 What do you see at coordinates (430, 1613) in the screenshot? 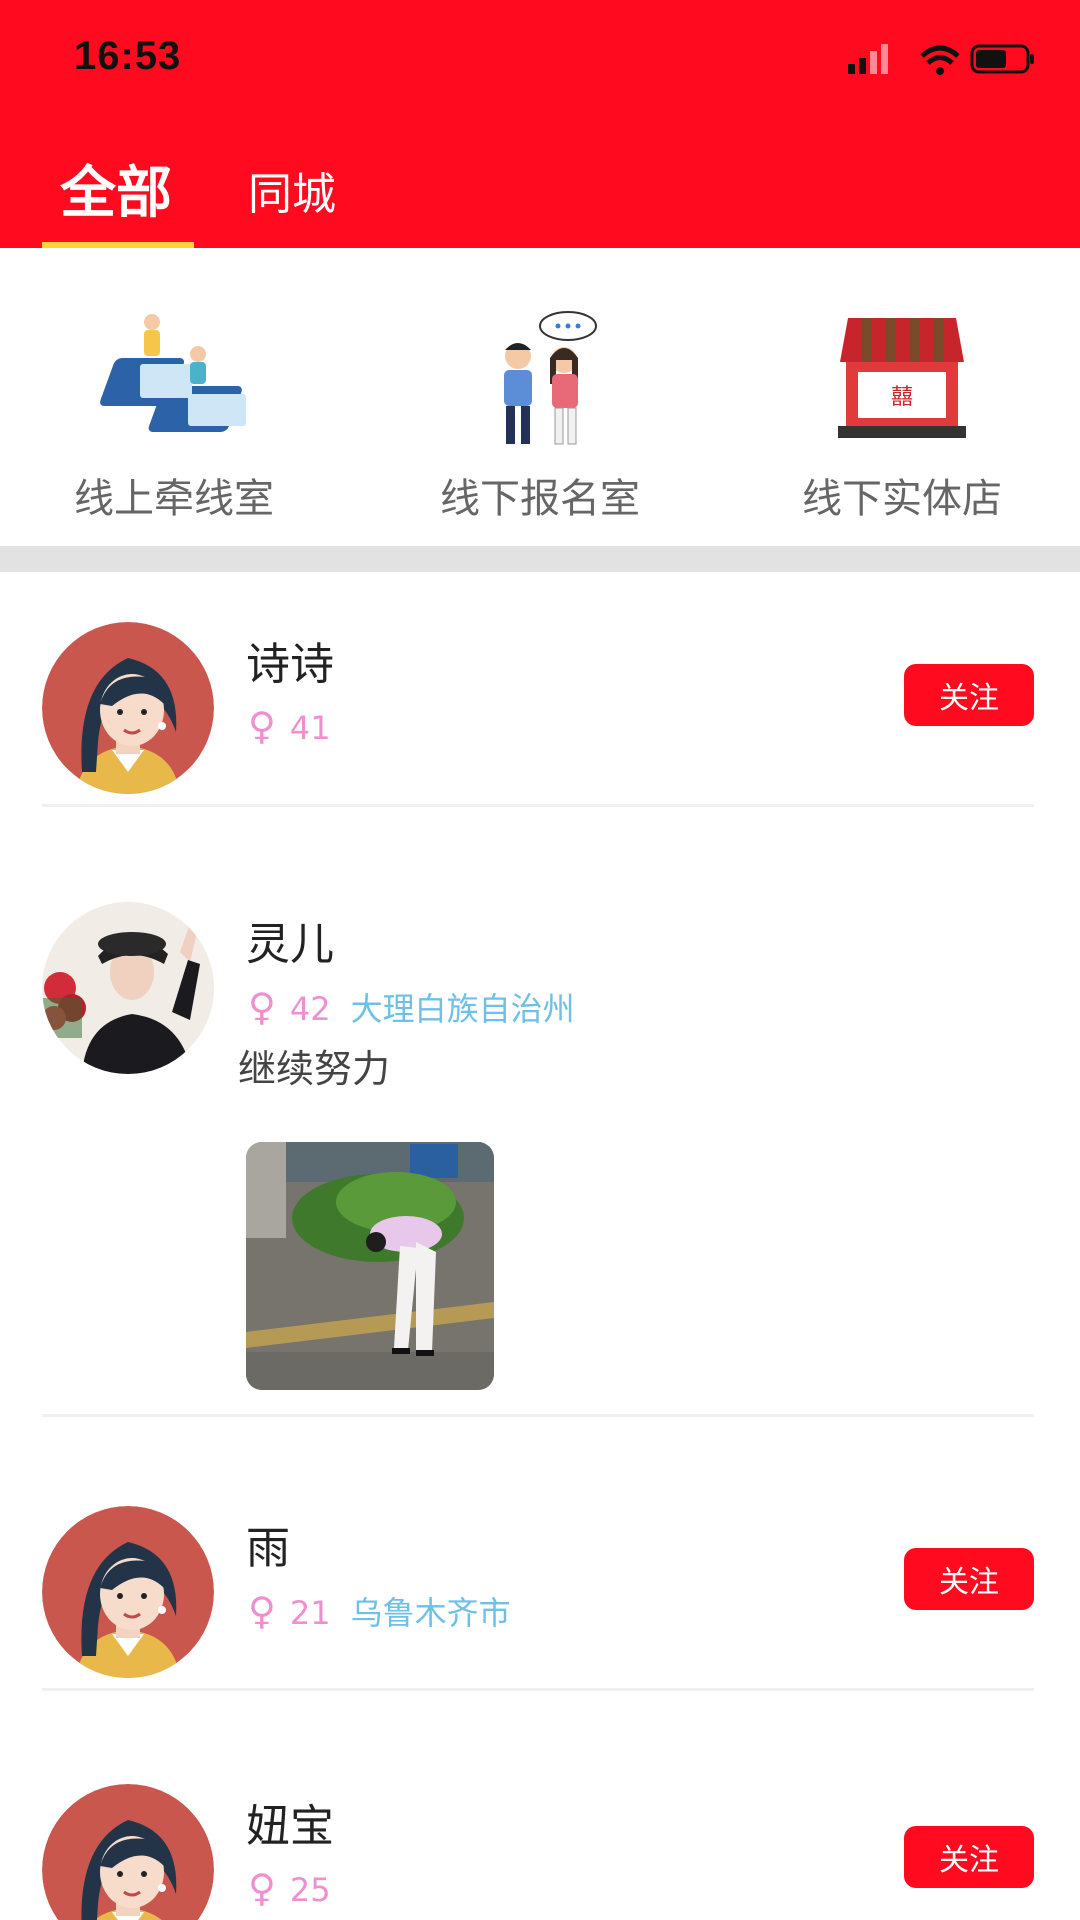
I see `user-city: 乌鲁木齐市` at bounding box center [430, 1613].